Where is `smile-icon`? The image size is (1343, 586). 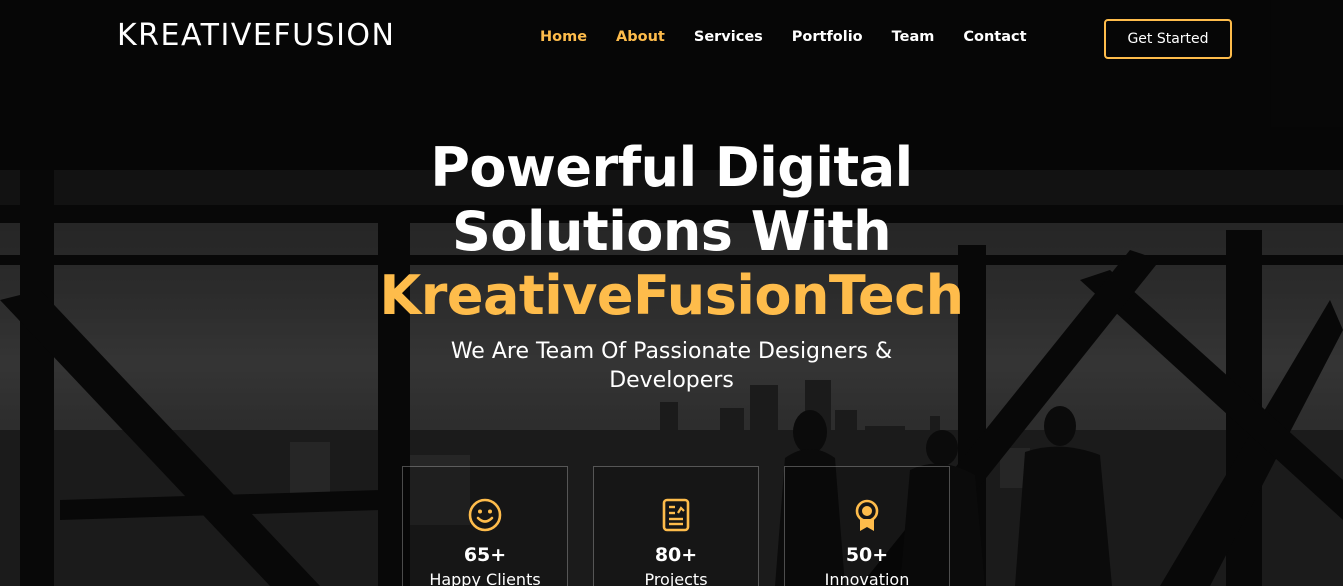
smile-icon is located at coordinates (485, 515).